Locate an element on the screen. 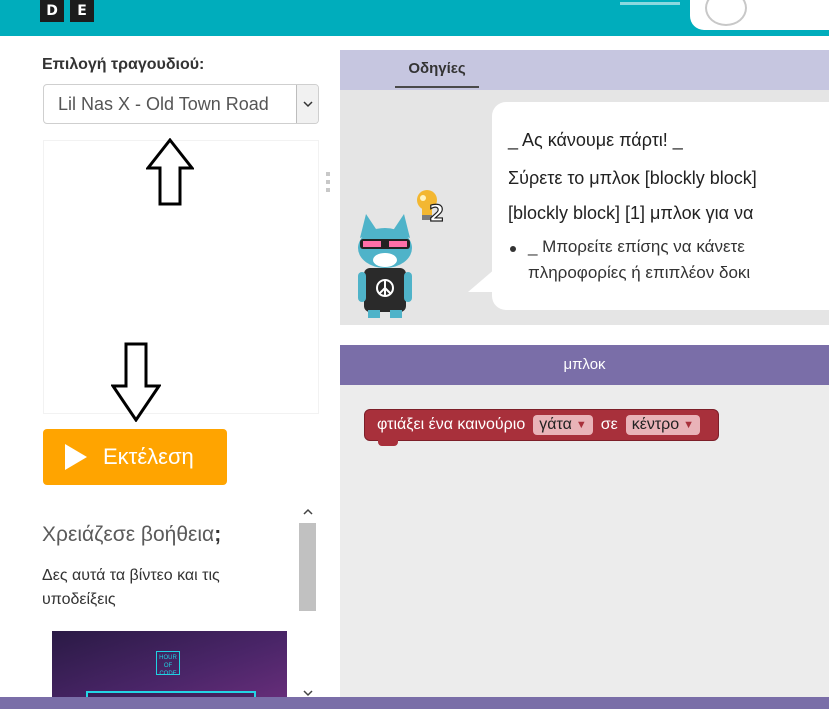 This screenshot has height=709, width=829. instruction-line-2: Σύρετε το μπλοκ [blockly block] is located at coordinates (632, 178).